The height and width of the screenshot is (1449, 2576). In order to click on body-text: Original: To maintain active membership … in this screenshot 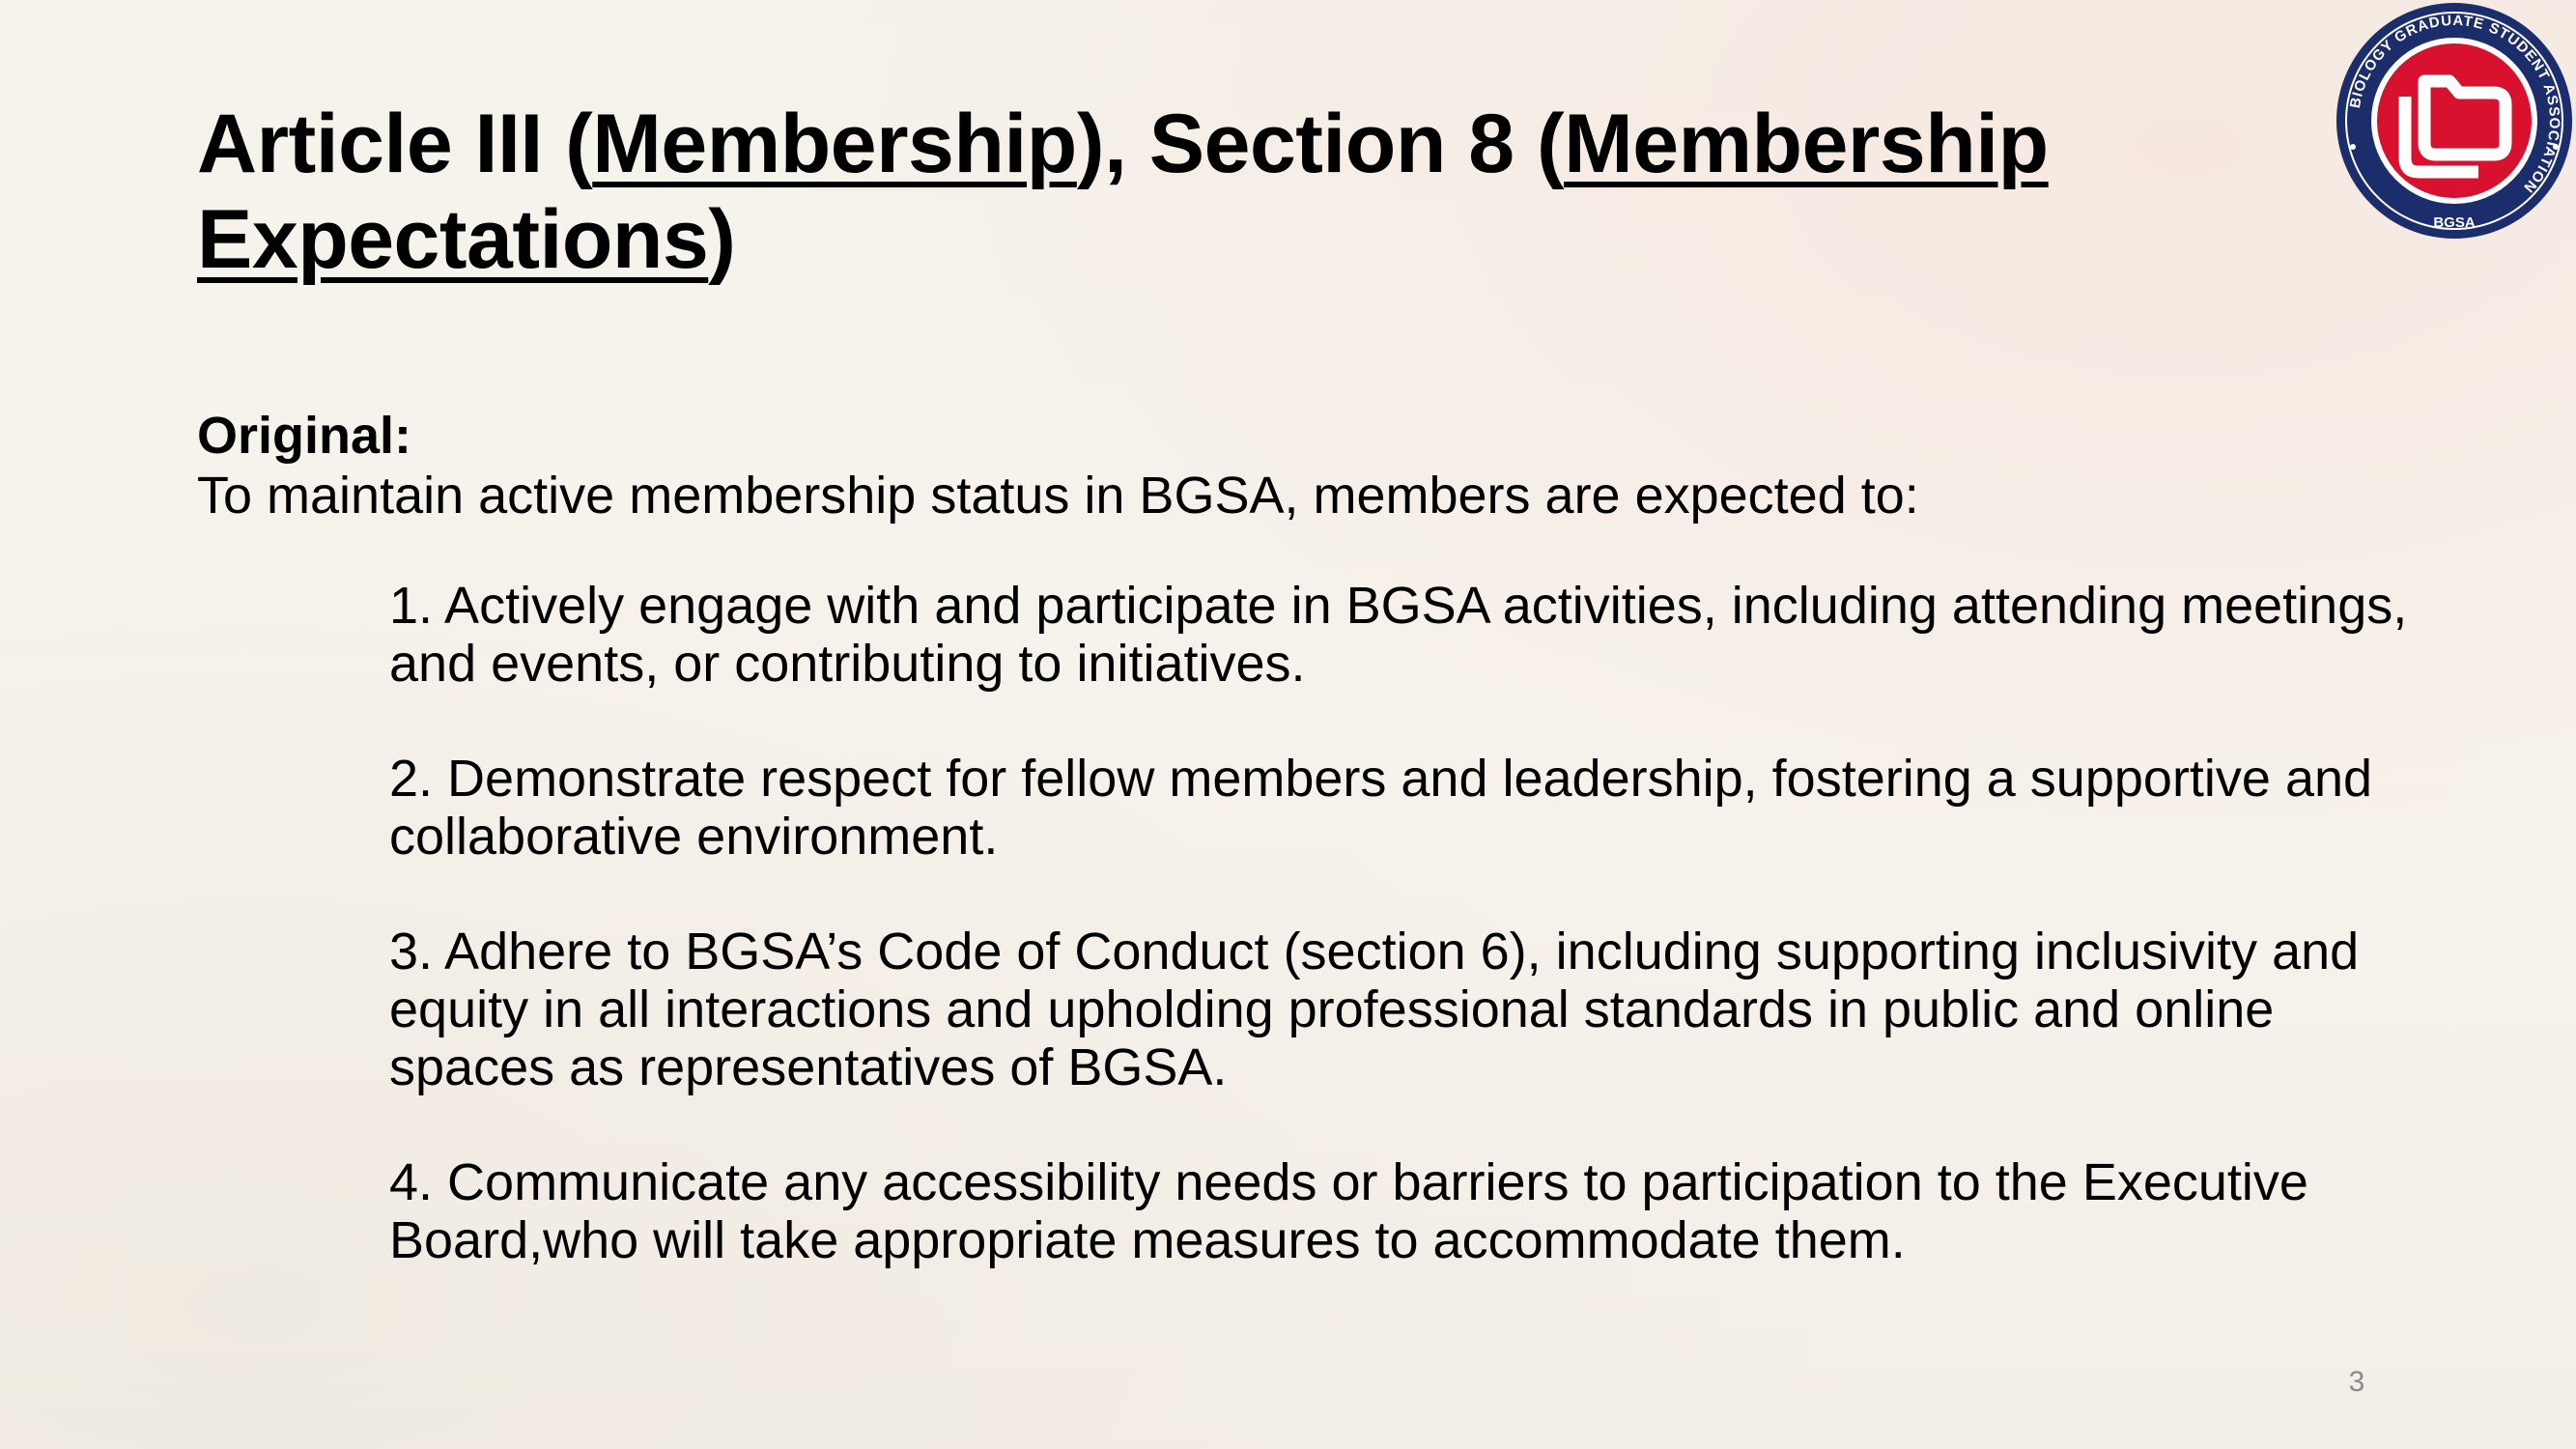, I will do `click(1308, 466)`.